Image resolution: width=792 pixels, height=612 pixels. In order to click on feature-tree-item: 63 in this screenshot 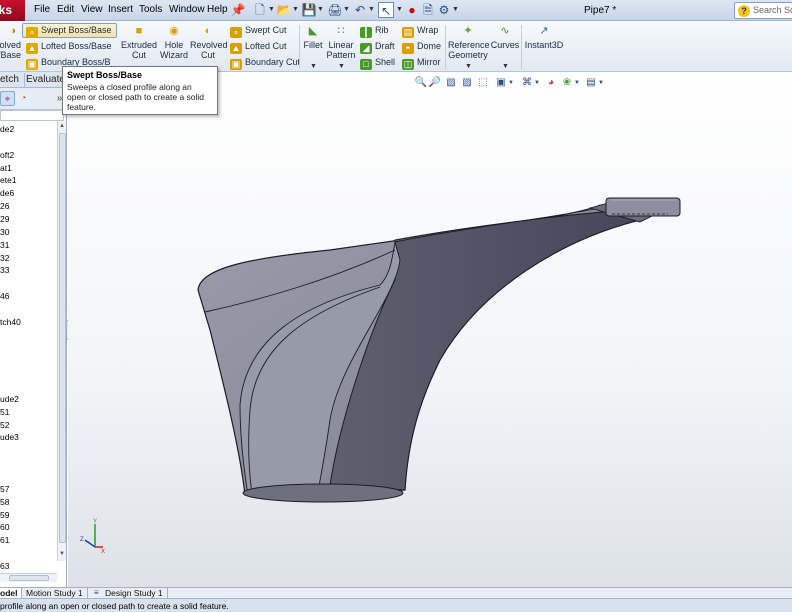, I will do `click(4, 566)`.